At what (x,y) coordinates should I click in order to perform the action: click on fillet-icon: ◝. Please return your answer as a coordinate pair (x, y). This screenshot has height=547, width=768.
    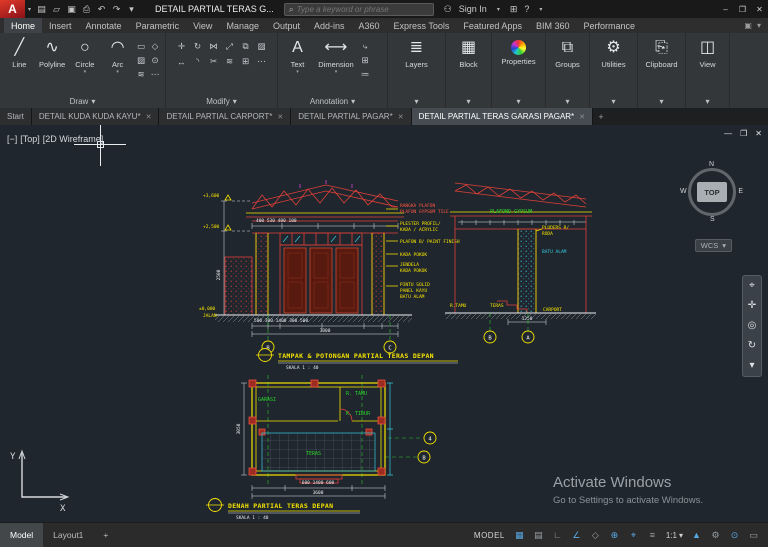
    Looking at the image, I should click on (198, 61).